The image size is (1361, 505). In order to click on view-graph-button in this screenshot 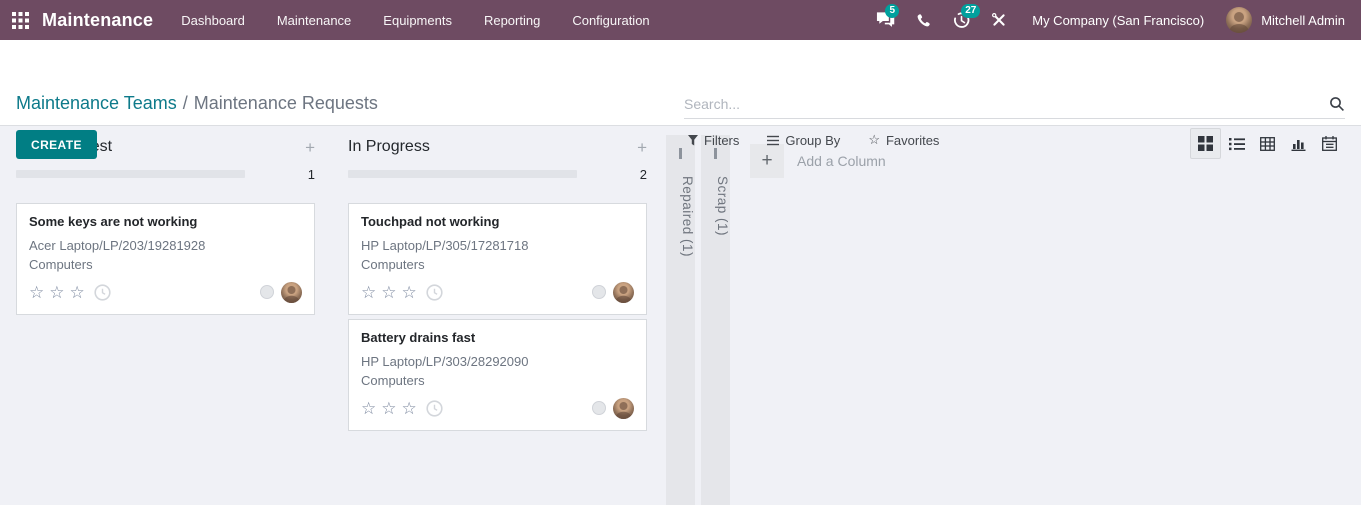, I will do `click(1298, 143)`.